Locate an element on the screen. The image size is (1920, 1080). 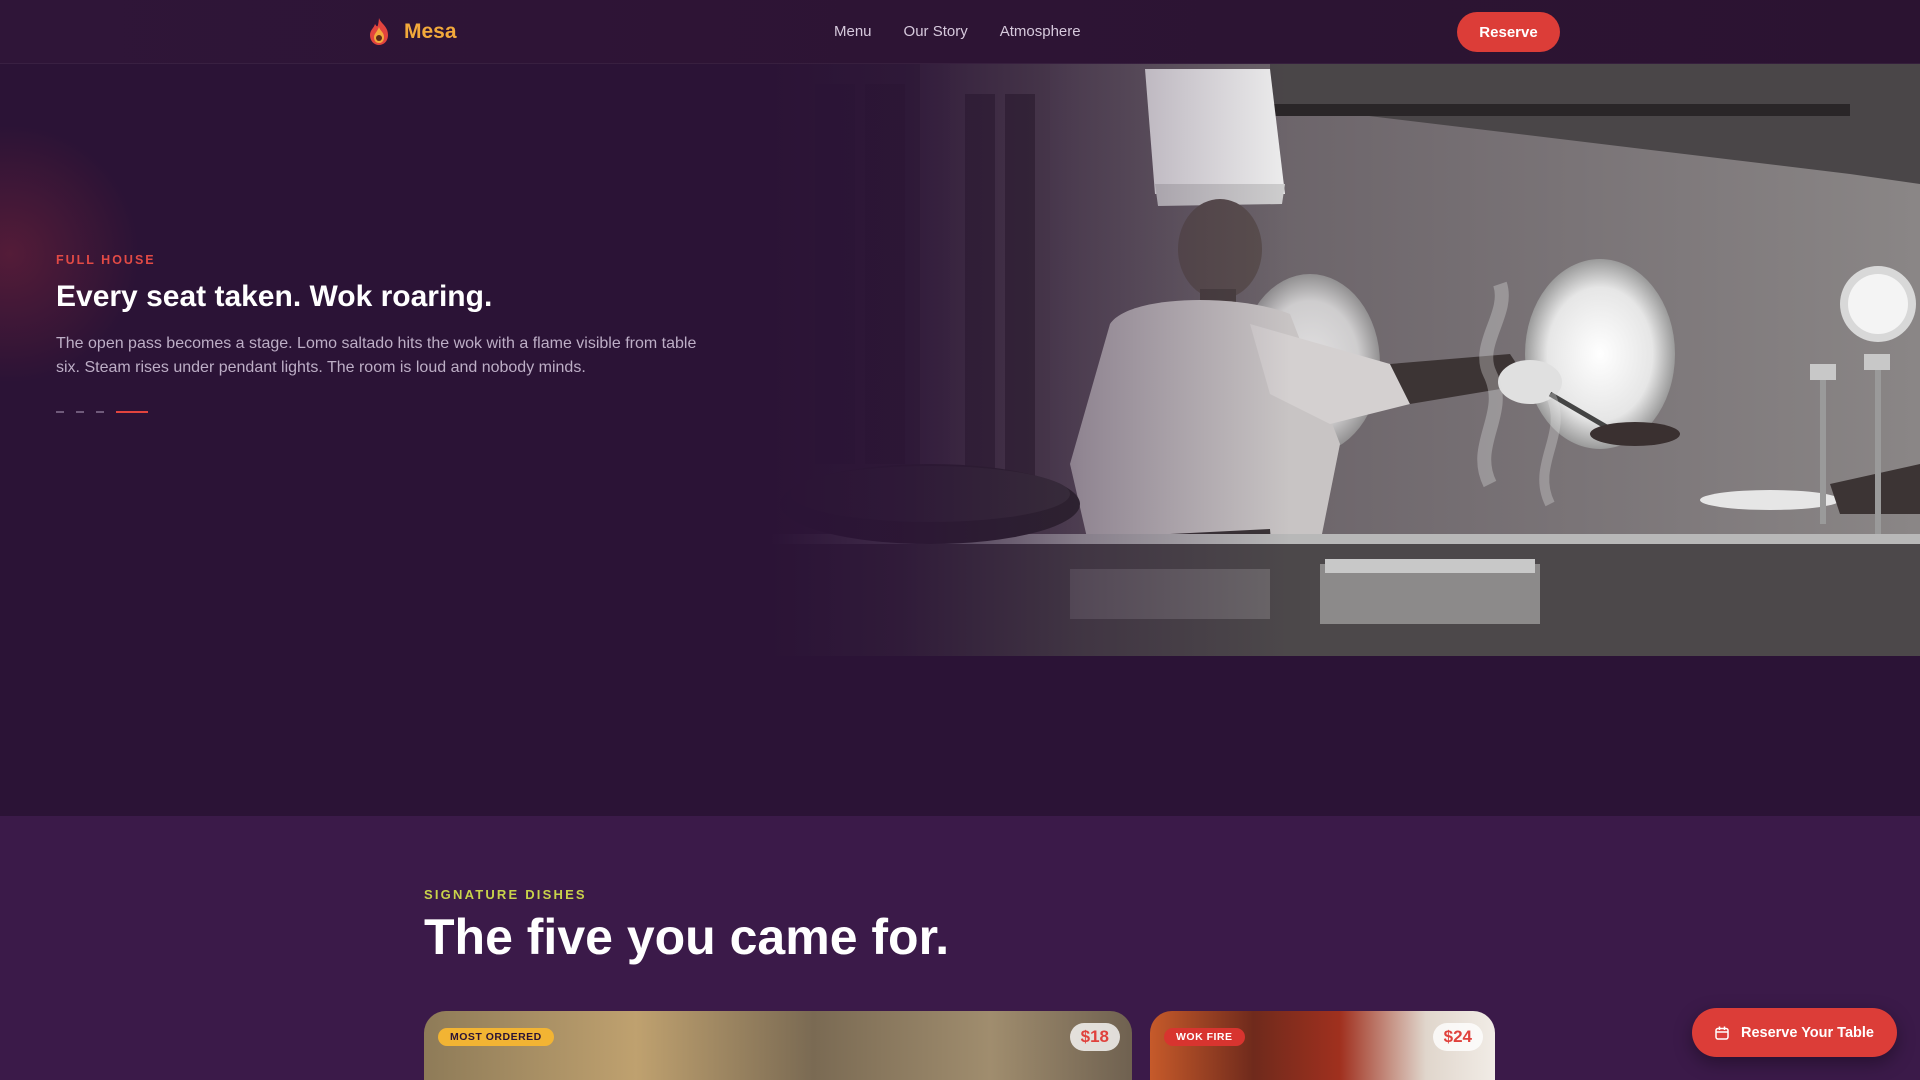
calendar-icon is located at coordinates (1722, 1033).